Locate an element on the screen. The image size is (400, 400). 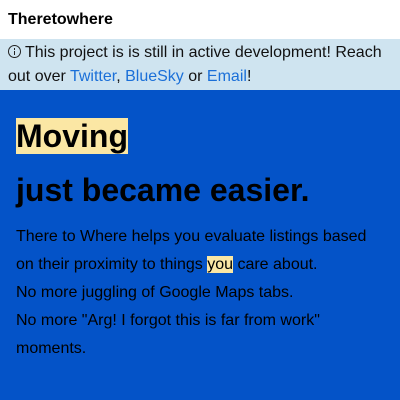
highlighted-word: you is located at coordinates (220, 264).